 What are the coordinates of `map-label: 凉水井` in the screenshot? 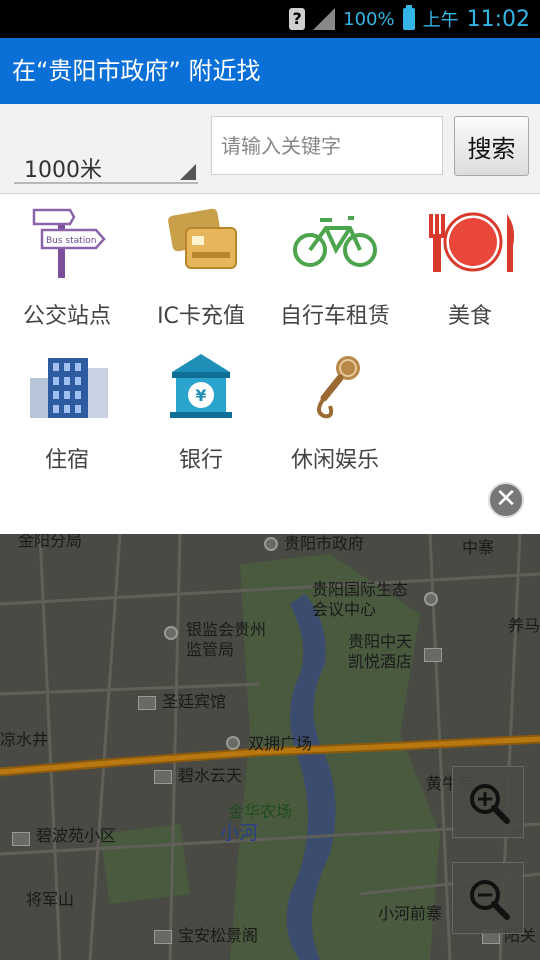 It's located at (24, 739).